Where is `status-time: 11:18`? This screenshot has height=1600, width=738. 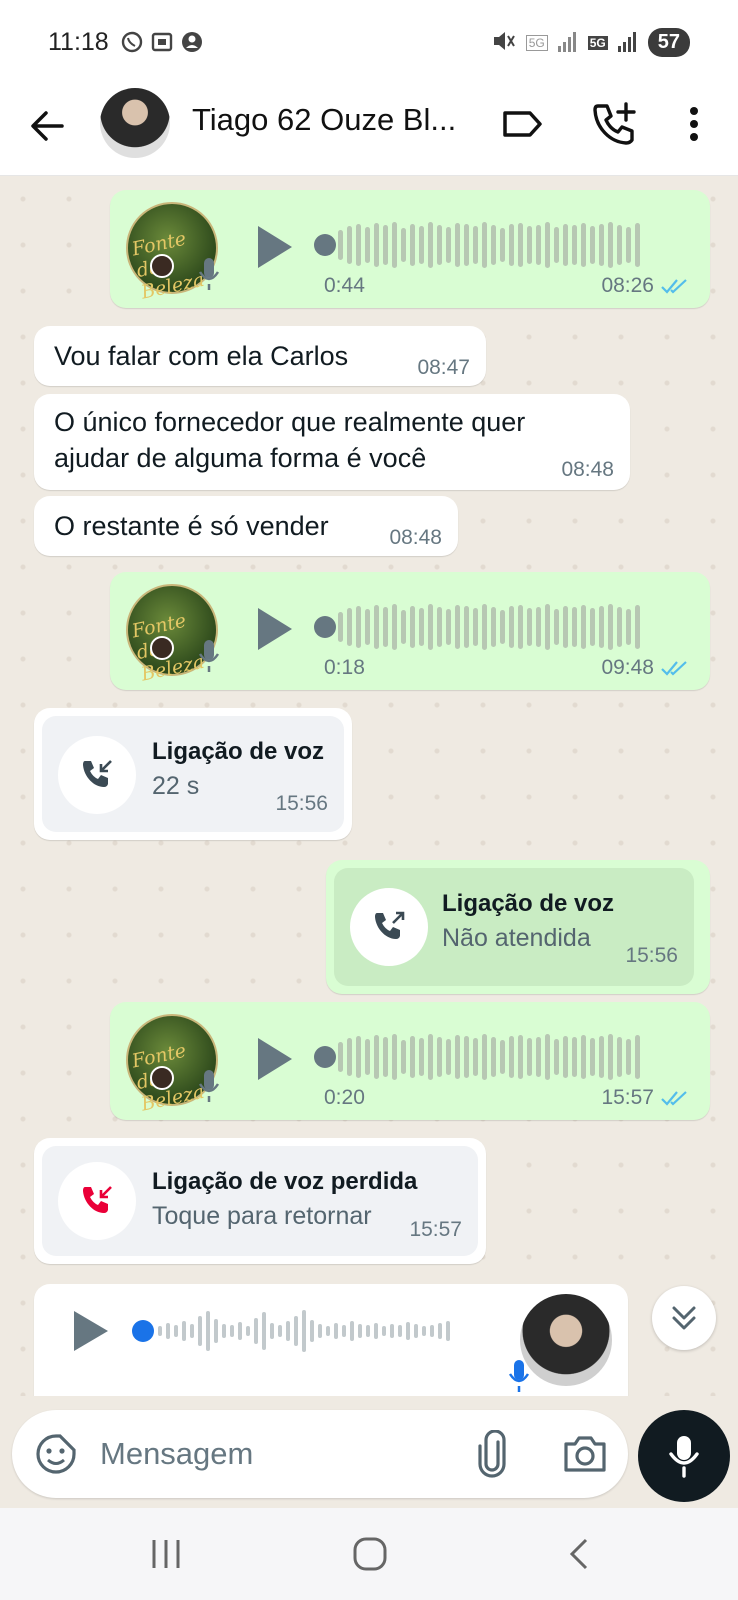
status-time: 11:18 is located at coordinates (78, 42).